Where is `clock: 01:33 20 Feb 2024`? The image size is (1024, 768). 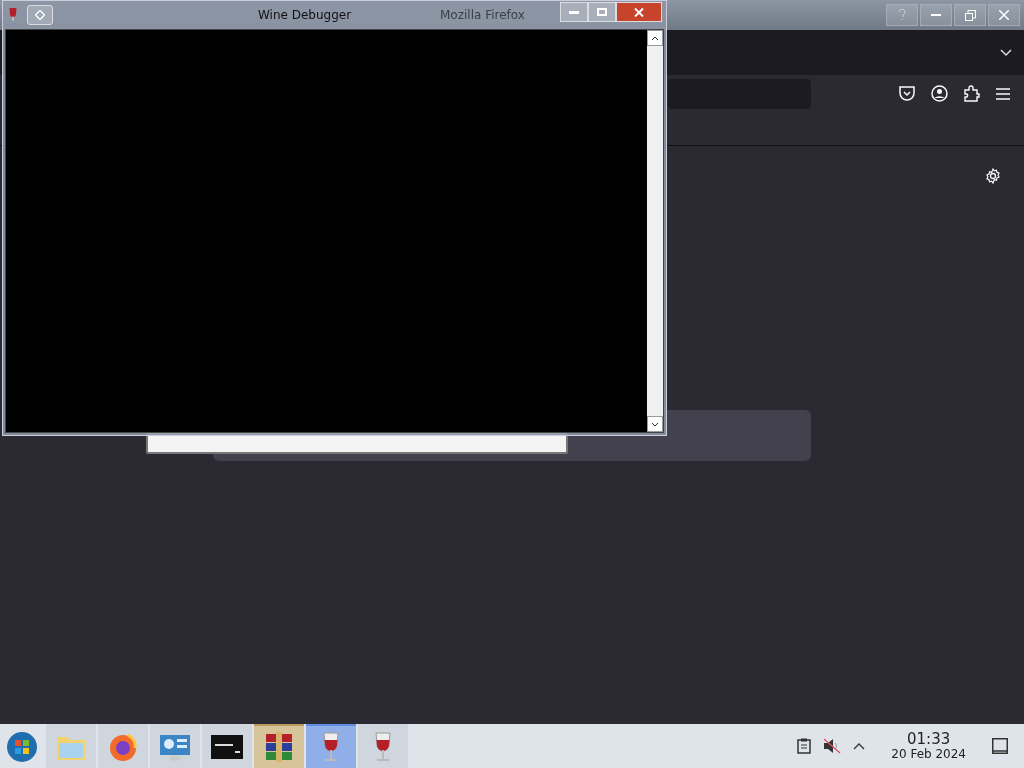 clock: 01:33 20 Feb 2024 is located at coordinates (928, 746).